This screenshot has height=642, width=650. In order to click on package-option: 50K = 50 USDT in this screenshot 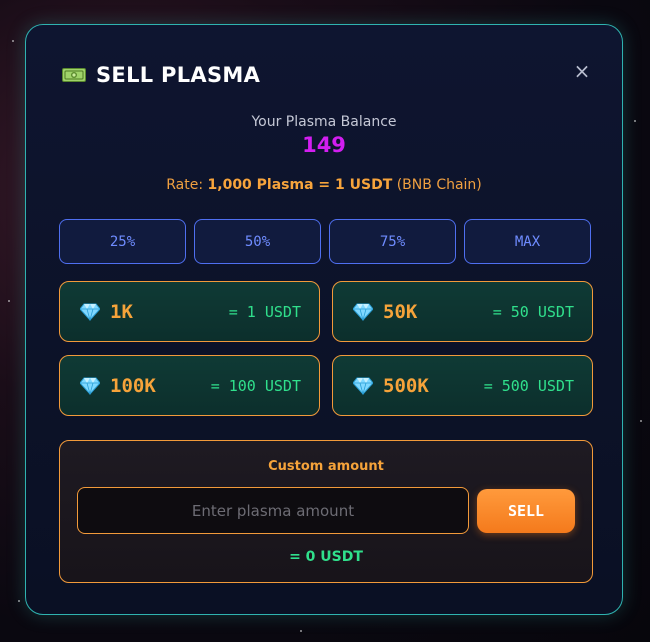, I will do `click(462, 311)`.